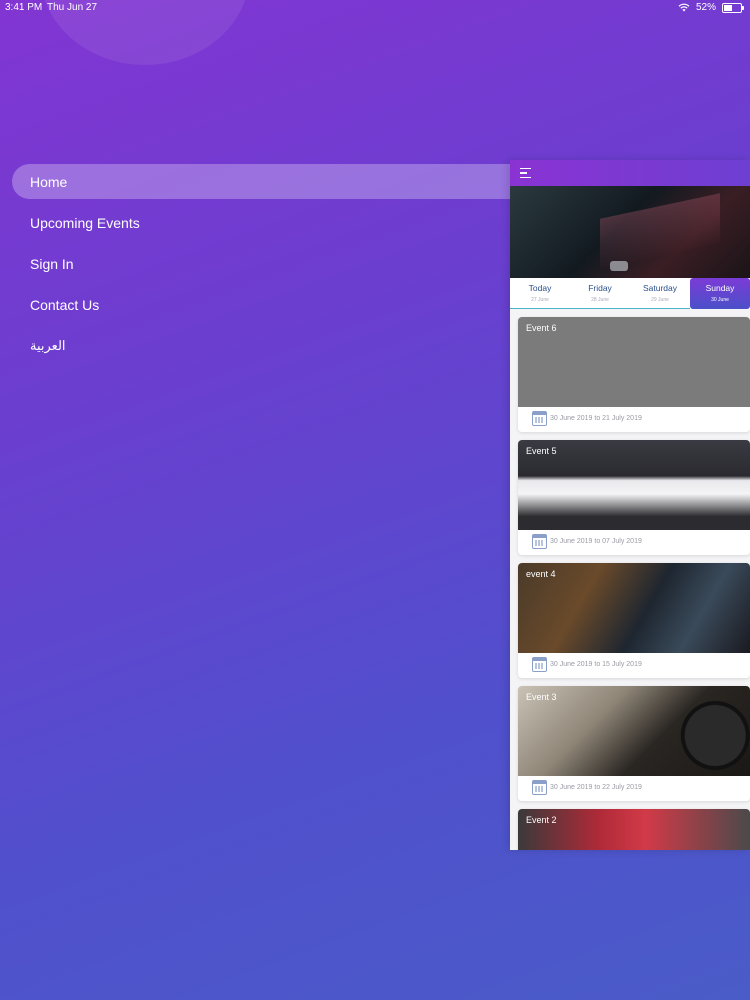  Describe the element at coordinates (49, 182) in the screenshot. I see `menu-item-label: Home` at that location.